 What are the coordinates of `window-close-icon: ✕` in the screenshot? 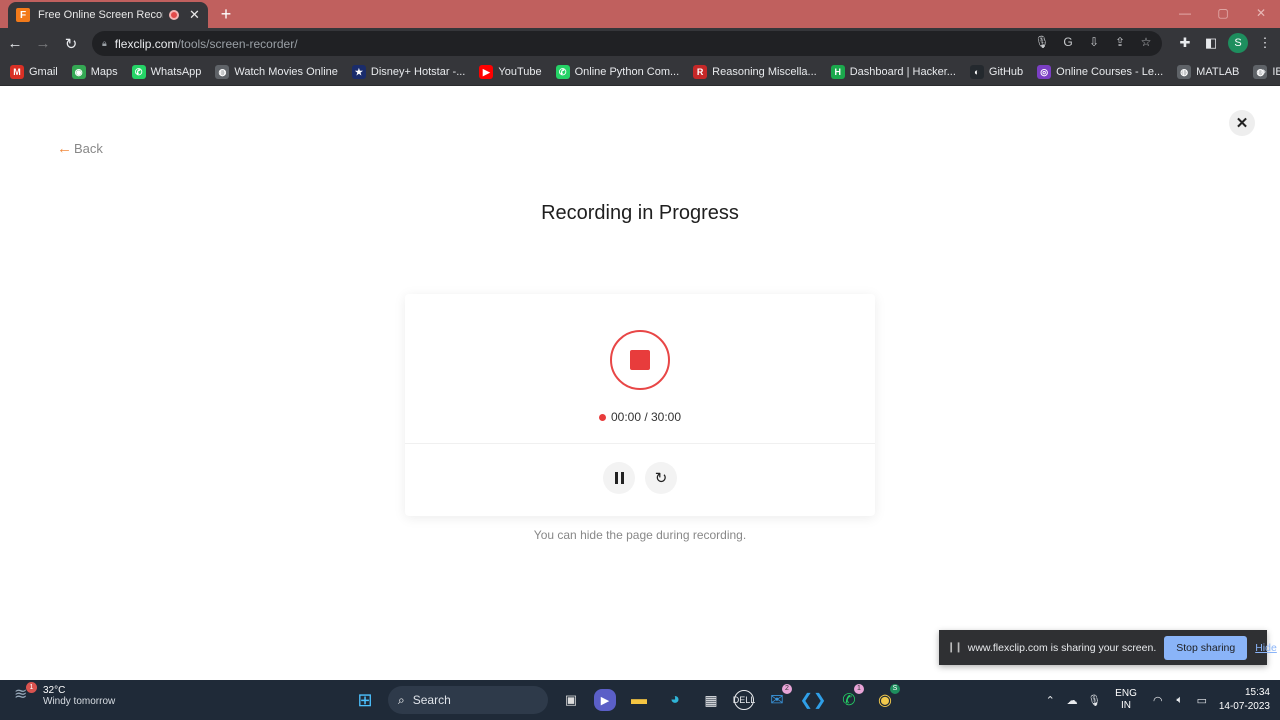 It's located at (1261, 14).